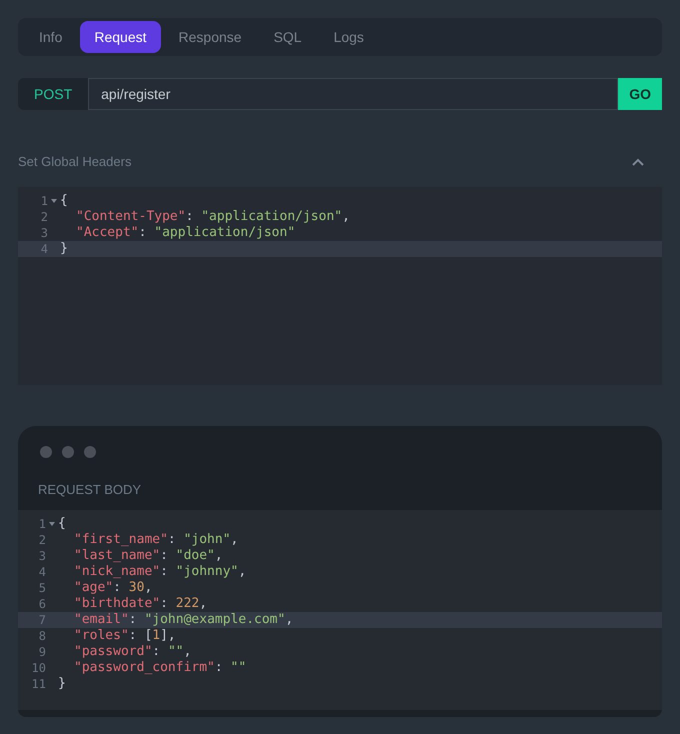 This screenshot has width=680, height=734. What do you see at coordinates (50, 37) in the screenshot?
I see `tab: Info` at bounding box center [50, 37].